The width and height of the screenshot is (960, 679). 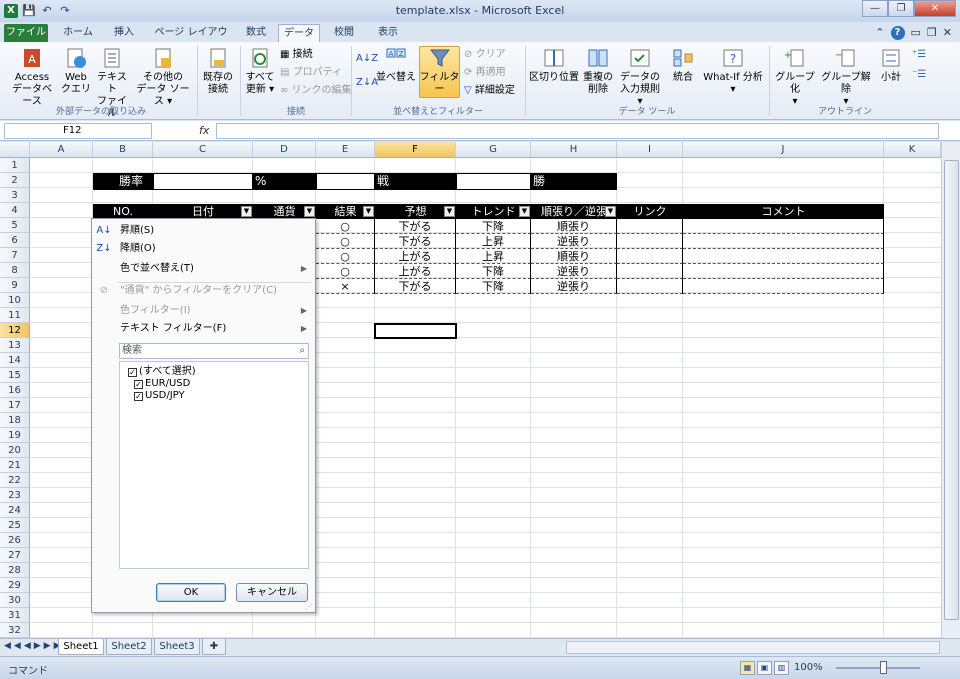 I want to click on resize-grip-icon: ⋰, so click(x=309, y=606).